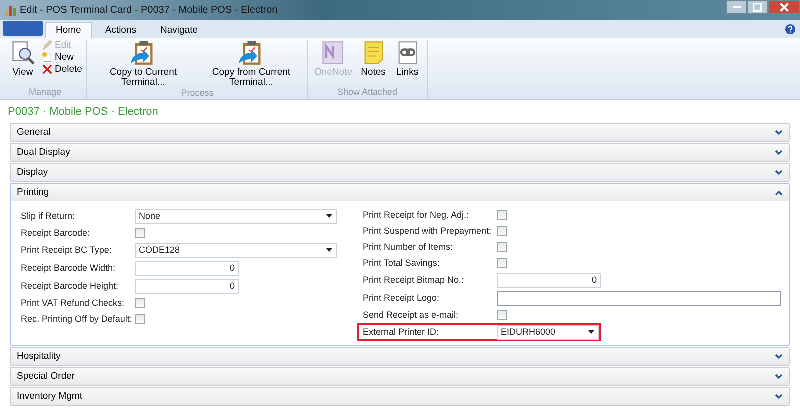 This screenshot has width=800, height=412. What do you see at coordinates (779, 193) in the screenshot?
I see `chevron-up-icon` at bounding box center [779, 193].